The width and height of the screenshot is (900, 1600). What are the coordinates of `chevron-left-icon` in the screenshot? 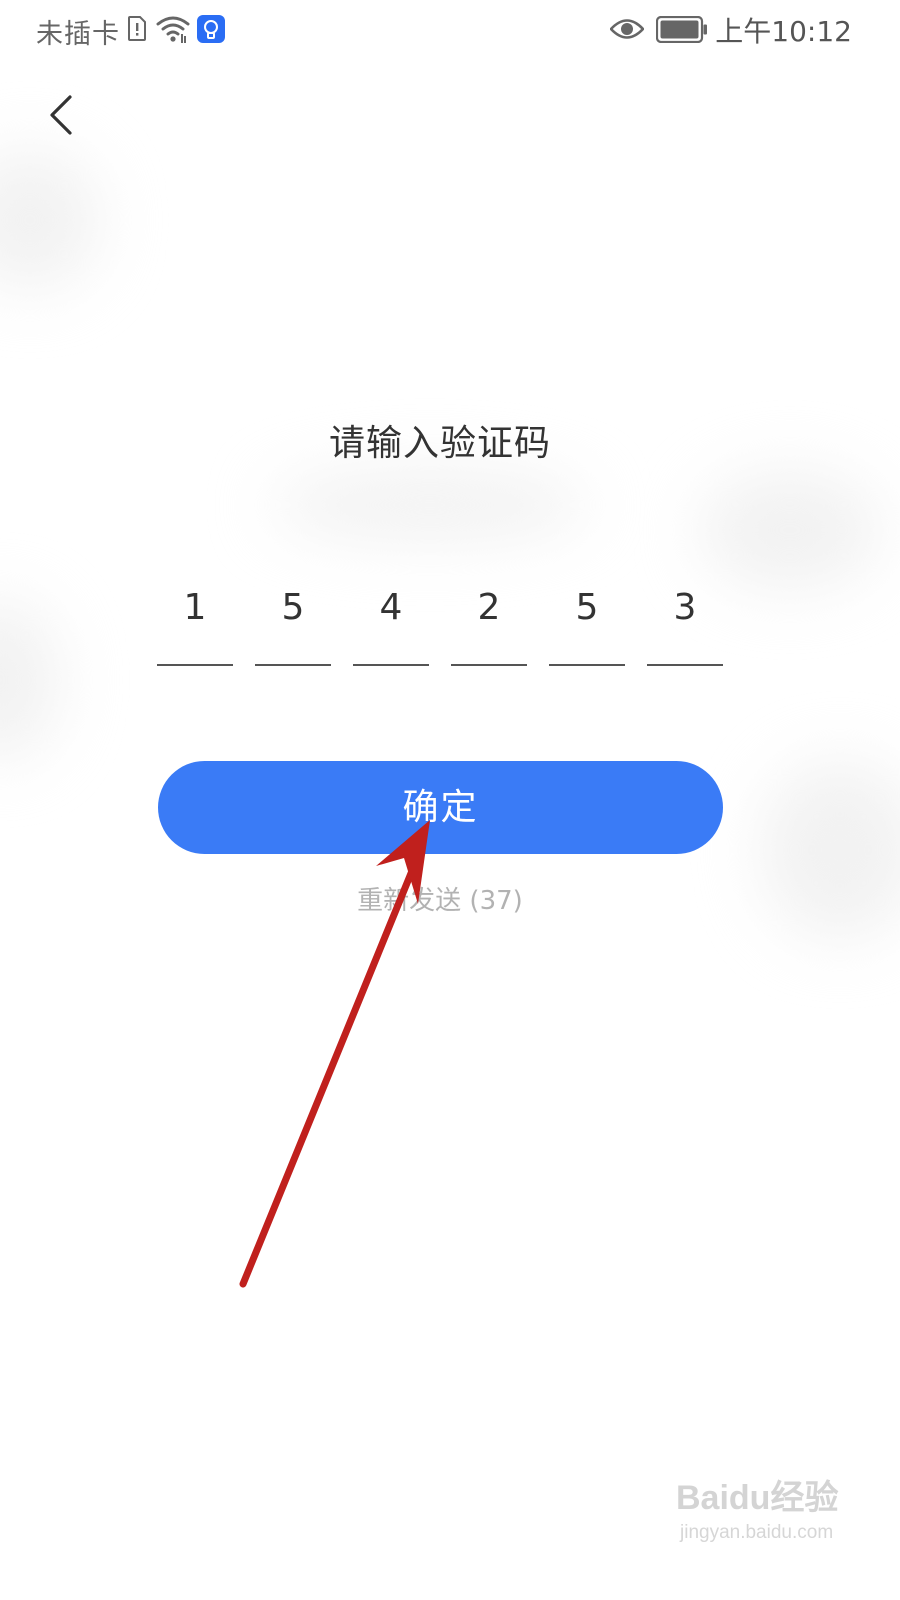 It's located at (61, 115).